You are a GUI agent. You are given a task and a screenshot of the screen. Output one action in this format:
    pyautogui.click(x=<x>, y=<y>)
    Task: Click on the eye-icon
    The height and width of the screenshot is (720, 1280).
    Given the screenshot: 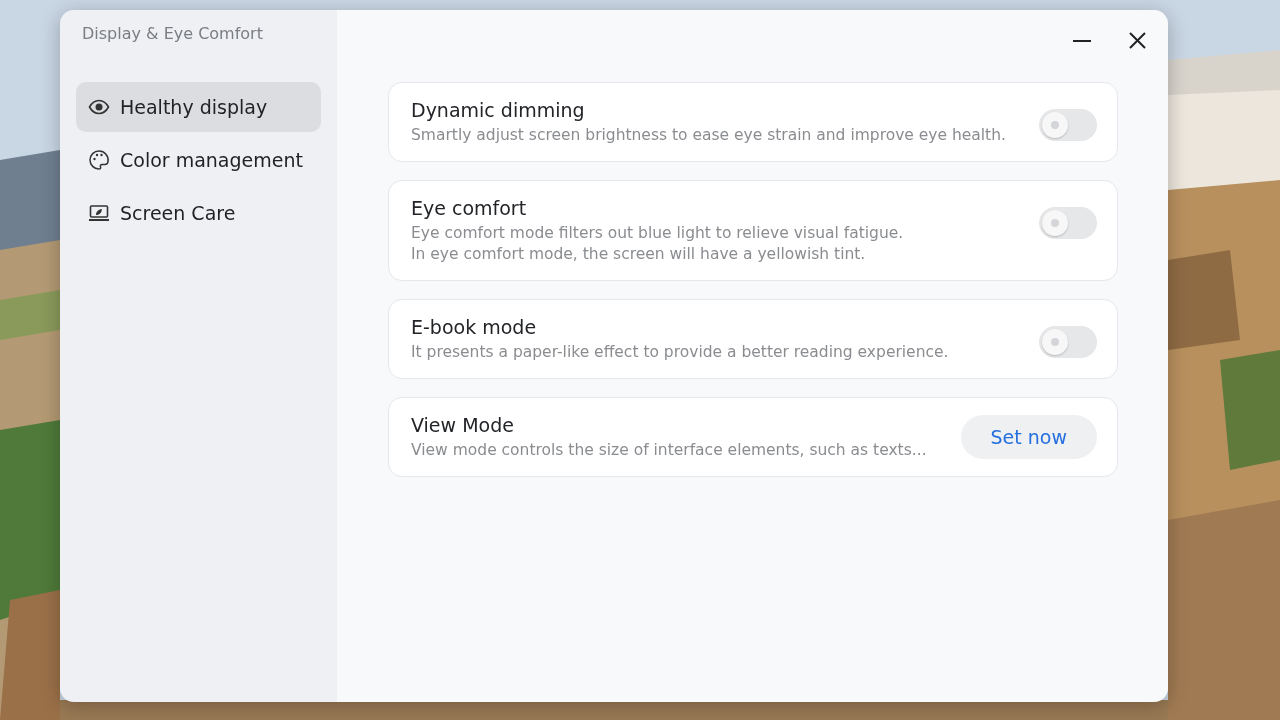 What is the action you would take?
    pyautogui.click(x=99, y=107)
    